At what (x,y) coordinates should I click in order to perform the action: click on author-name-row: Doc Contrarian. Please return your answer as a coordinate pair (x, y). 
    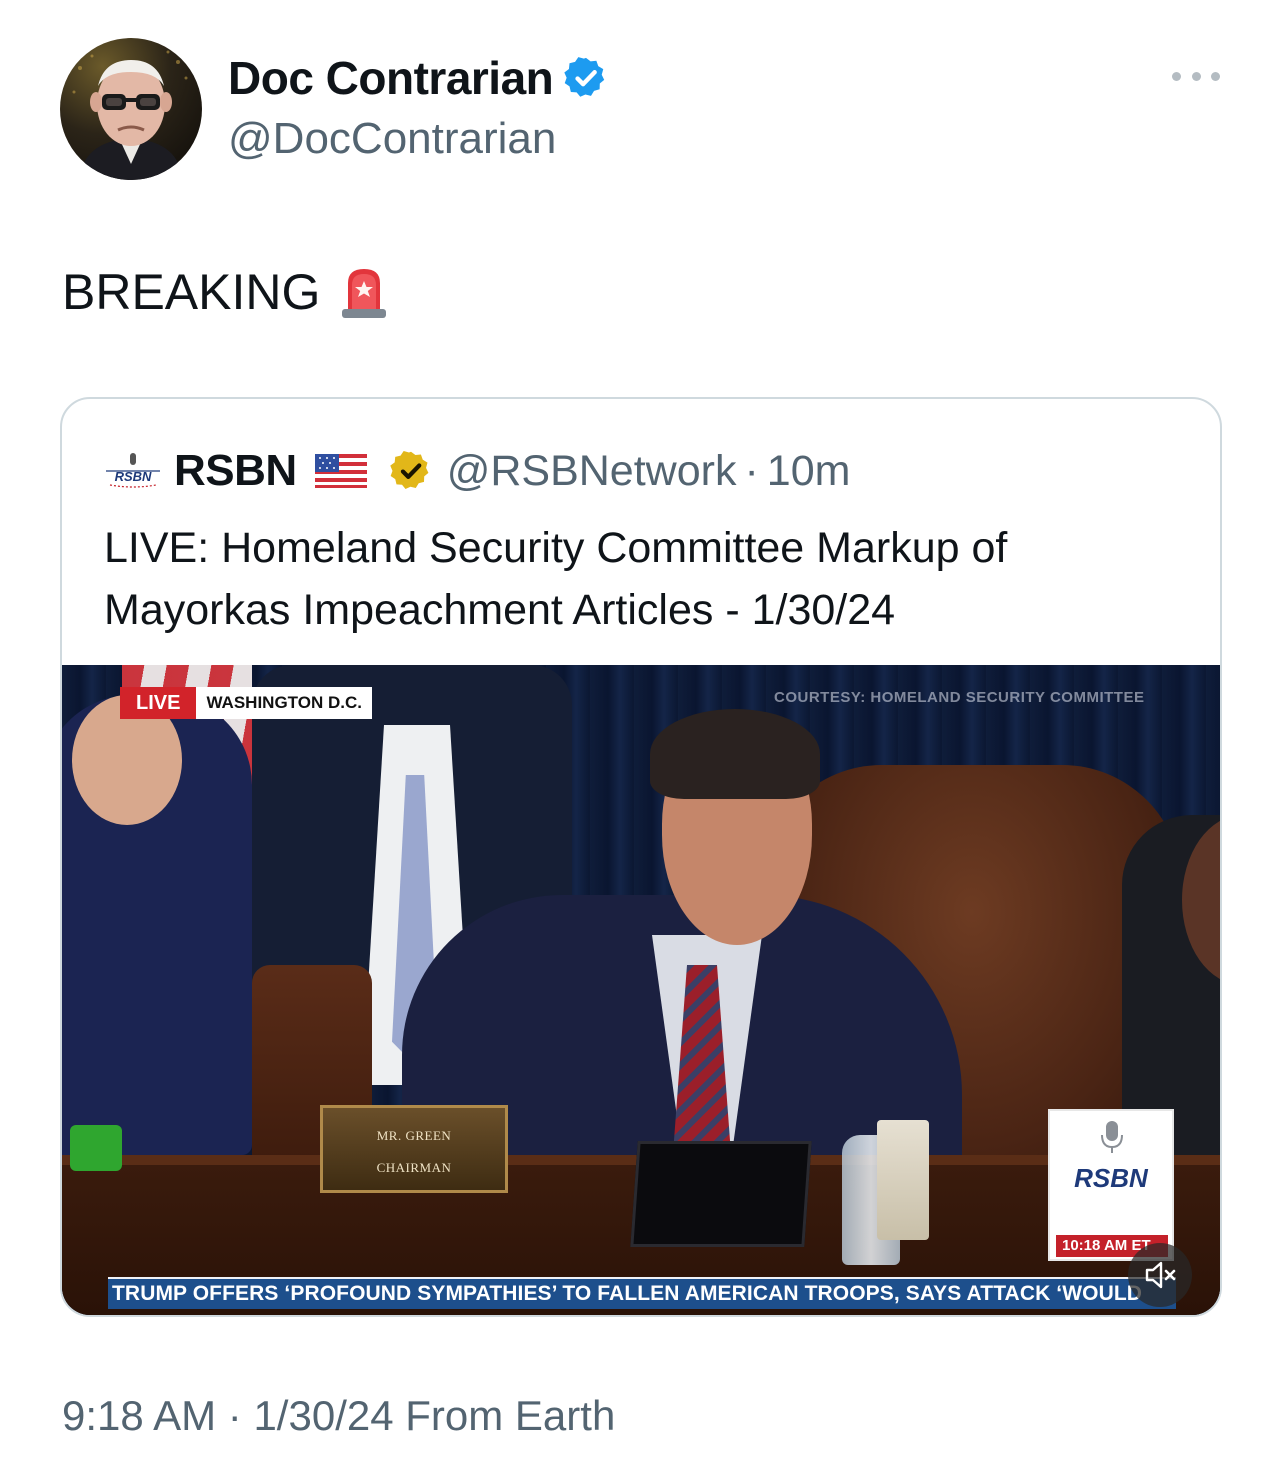
    Looking at the image, I should click on (418, 78).